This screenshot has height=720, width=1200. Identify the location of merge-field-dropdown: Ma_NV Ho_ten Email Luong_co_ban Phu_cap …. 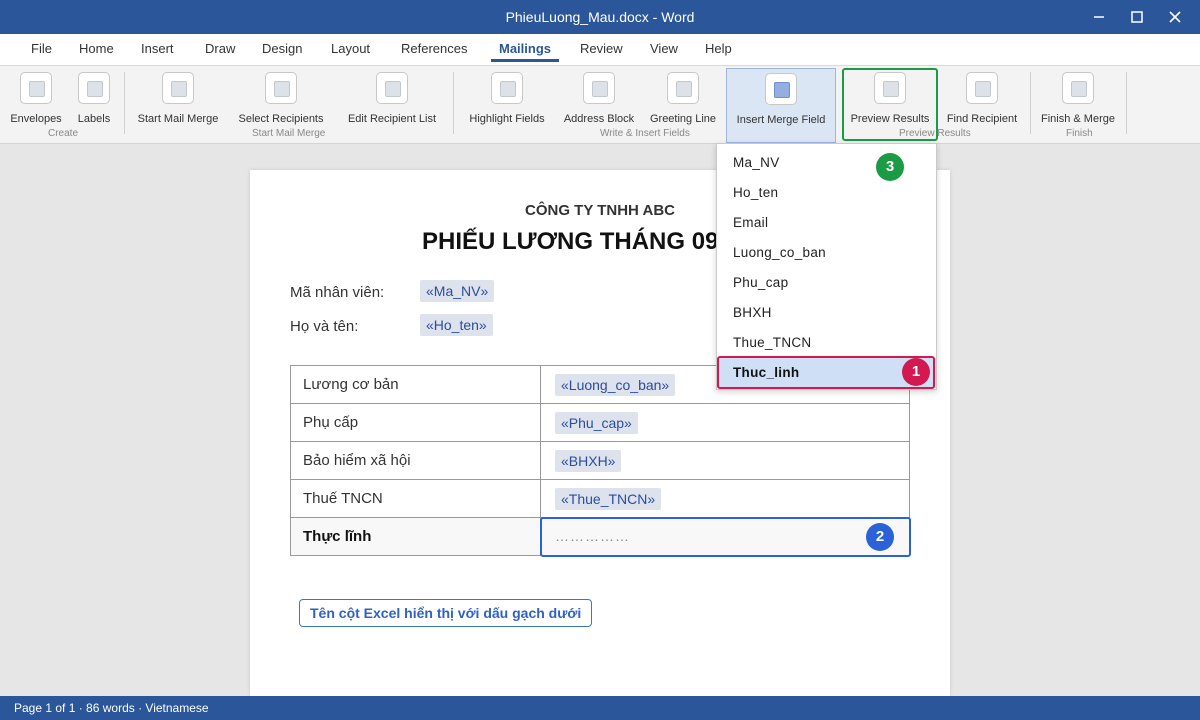
(826, 266).